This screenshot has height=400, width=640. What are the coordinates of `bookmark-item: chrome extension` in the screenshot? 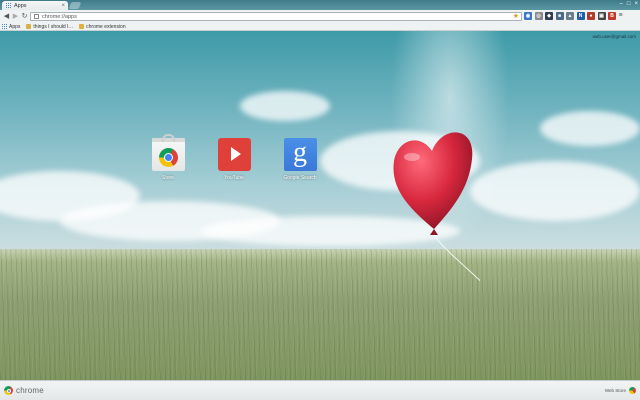 It's located at (102, 26).